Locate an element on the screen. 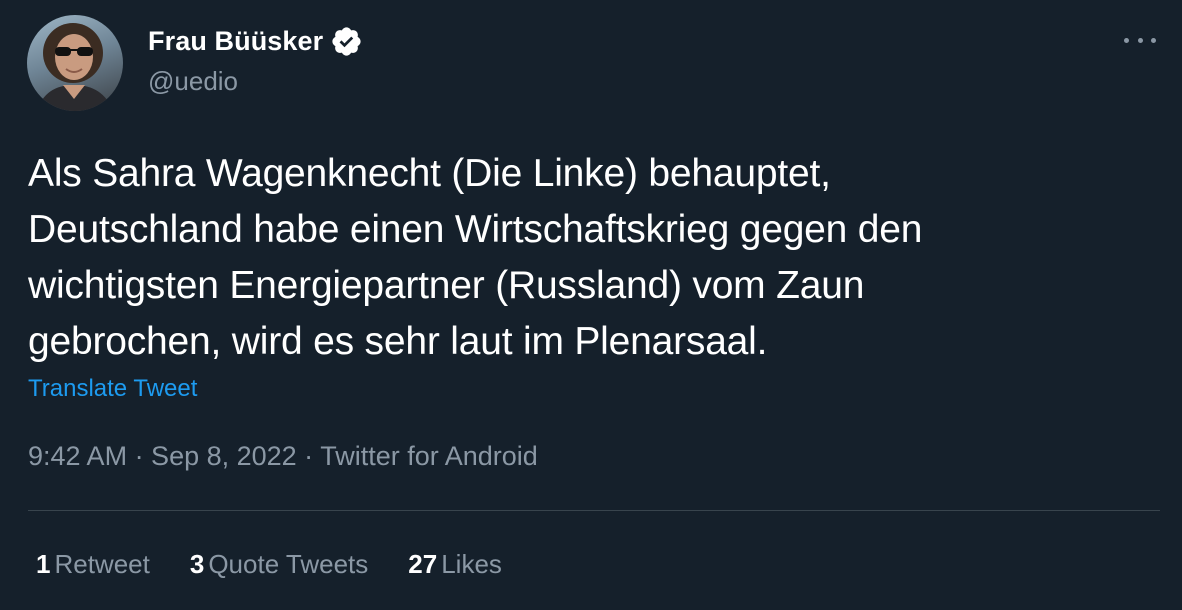 The width and height of the screenshot is (1182, 610). likes-label: Likes is located at coordinates (471, 564).